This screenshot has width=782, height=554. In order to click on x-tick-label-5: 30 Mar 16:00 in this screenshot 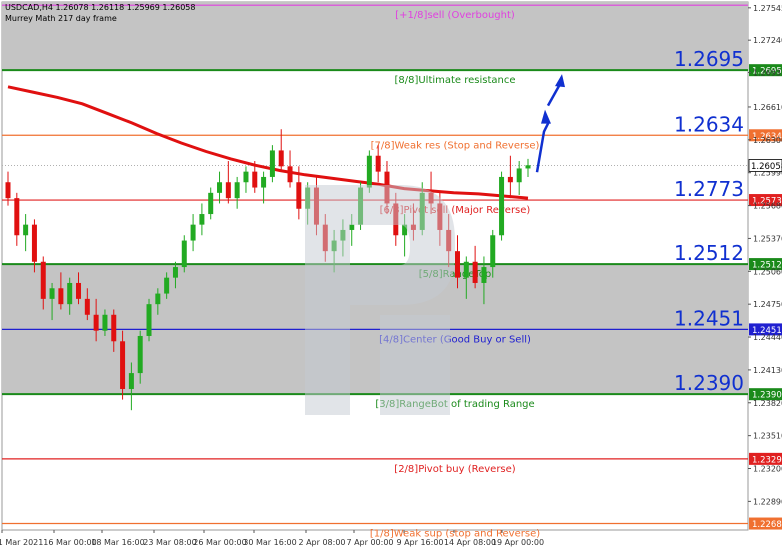, I will do `click(269, 542)`.